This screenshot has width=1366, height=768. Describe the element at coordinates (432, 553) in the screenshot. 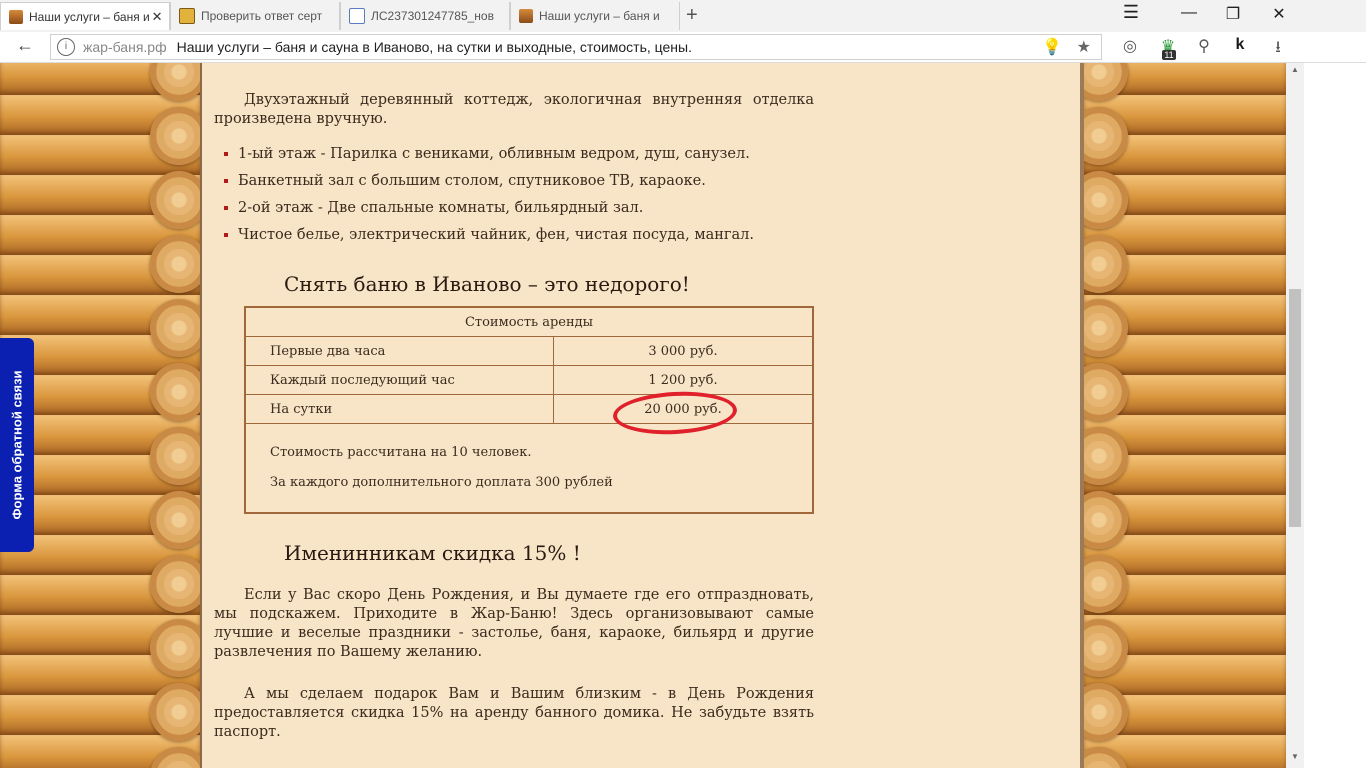

I see `birthday-heading: Именинникам скидка 15% !` at that location.